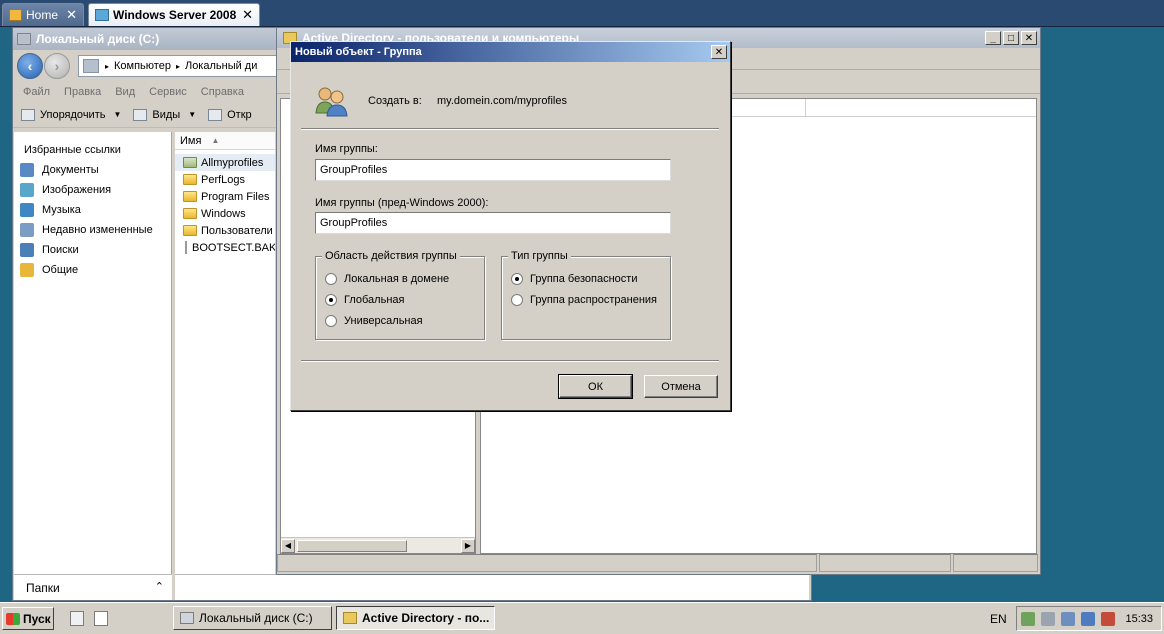 Image resolution: width=1164 pixels, height=634 pixels. Describe the element at coordinates (225, 196) in the screenshot. I see `list-item: Program Files` at that location.